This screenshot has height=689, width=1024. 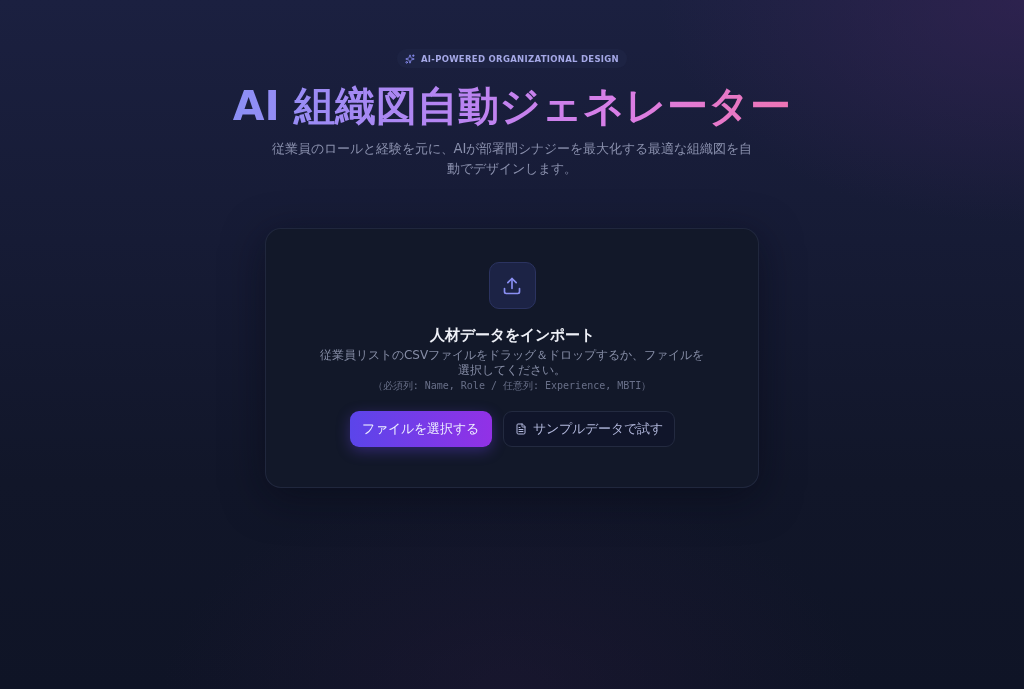 What do you see at coordinates (512, 159) in the screenshot?
I see `page-subtitle: 従業員のロールと経験を元に、AIが部署間シナジーを最大化する最適な組織図を自動でデザインします。` at bounding box center [512, 159].